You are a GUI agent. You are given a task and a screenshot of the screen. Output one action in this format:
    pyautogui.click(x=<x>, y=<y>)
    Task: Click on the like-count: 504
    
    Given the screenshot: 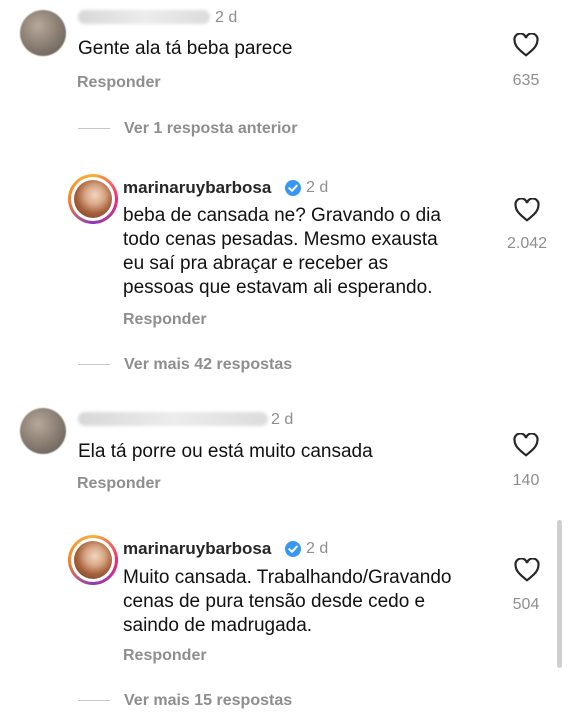 What is the action you would take?
    pyautogui.click(x=526, y=604)
    